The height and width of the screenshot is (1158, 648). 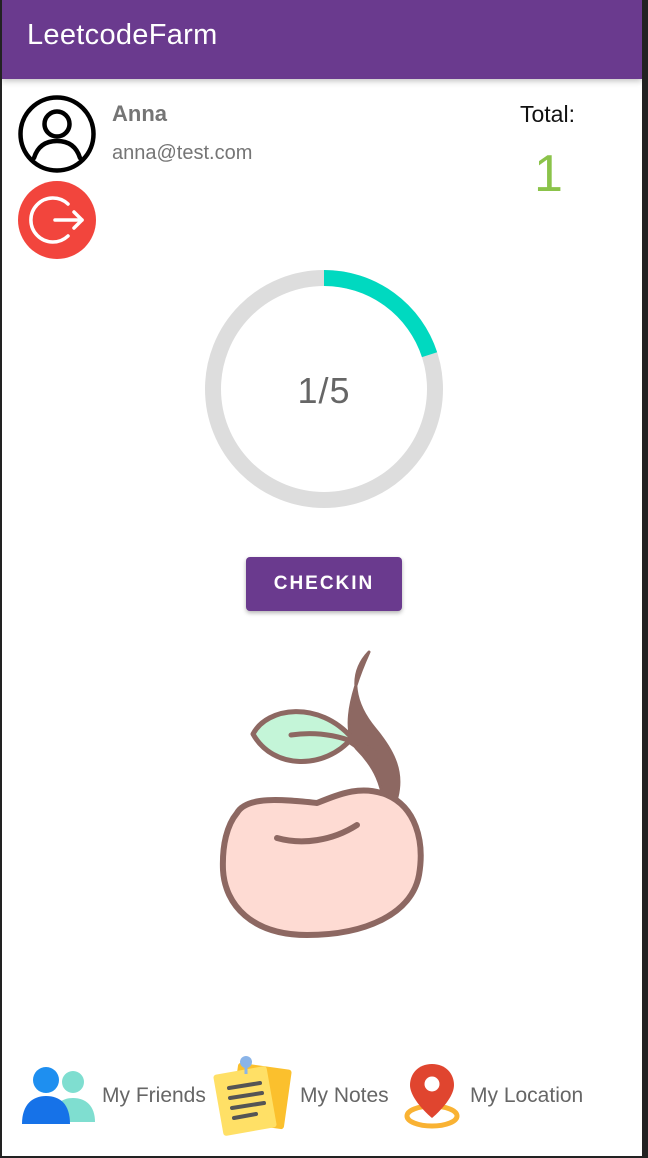 I want to click on friends-icon, so click(x=58, y=1095).